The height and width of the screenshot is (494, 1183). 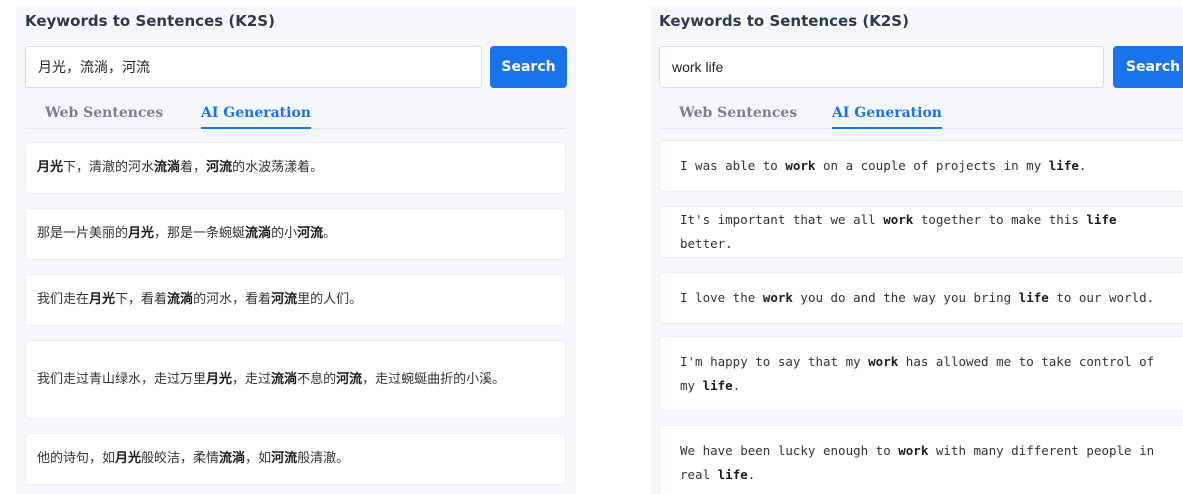 What do you see at coordinates (881, 67) in the screenshot?
I see `search-input: work life` at bounding box center [881, 67].